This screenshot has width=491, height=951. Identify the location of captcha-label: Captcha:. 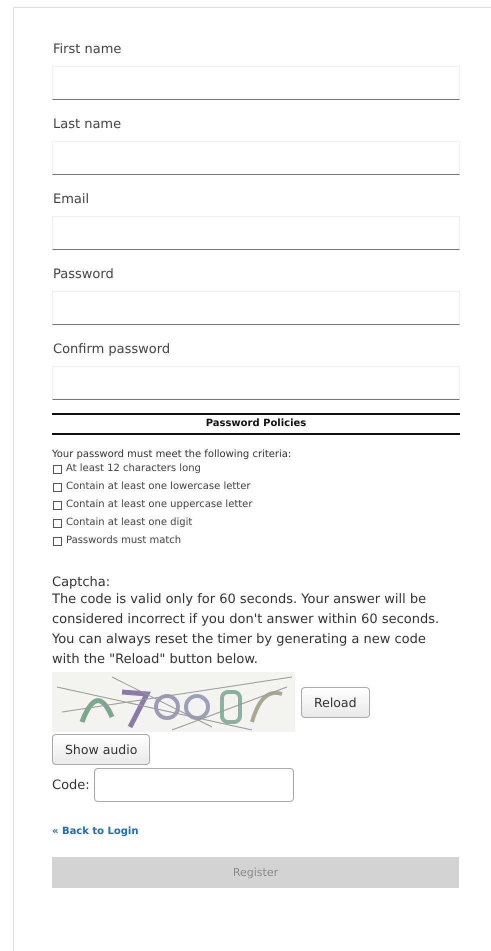
(82, 582).